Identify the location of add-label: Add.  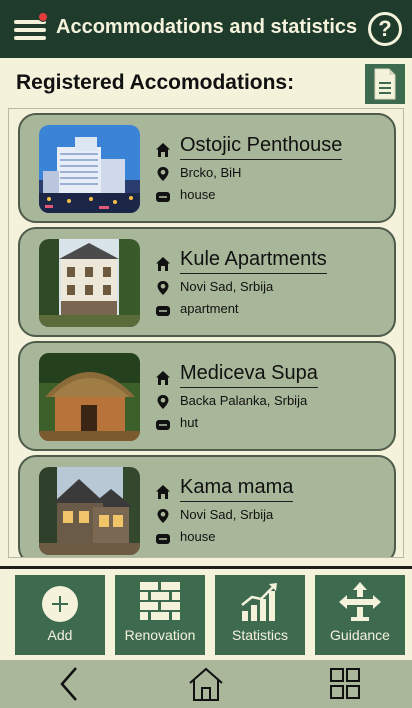
(60, 635).